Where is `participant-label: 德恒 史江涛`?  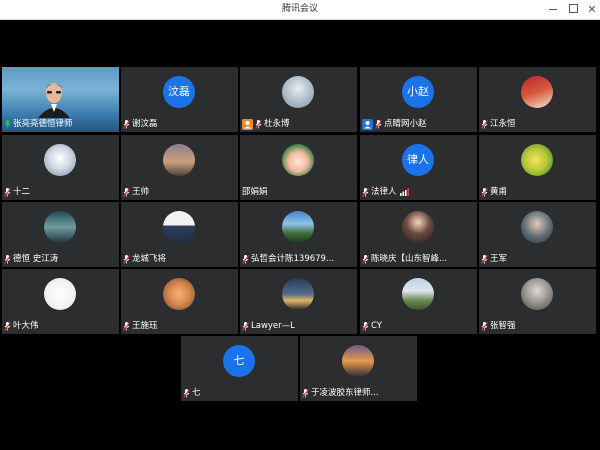
participant-label: 德恒 史江涛 is located at coordinates (31, 259).